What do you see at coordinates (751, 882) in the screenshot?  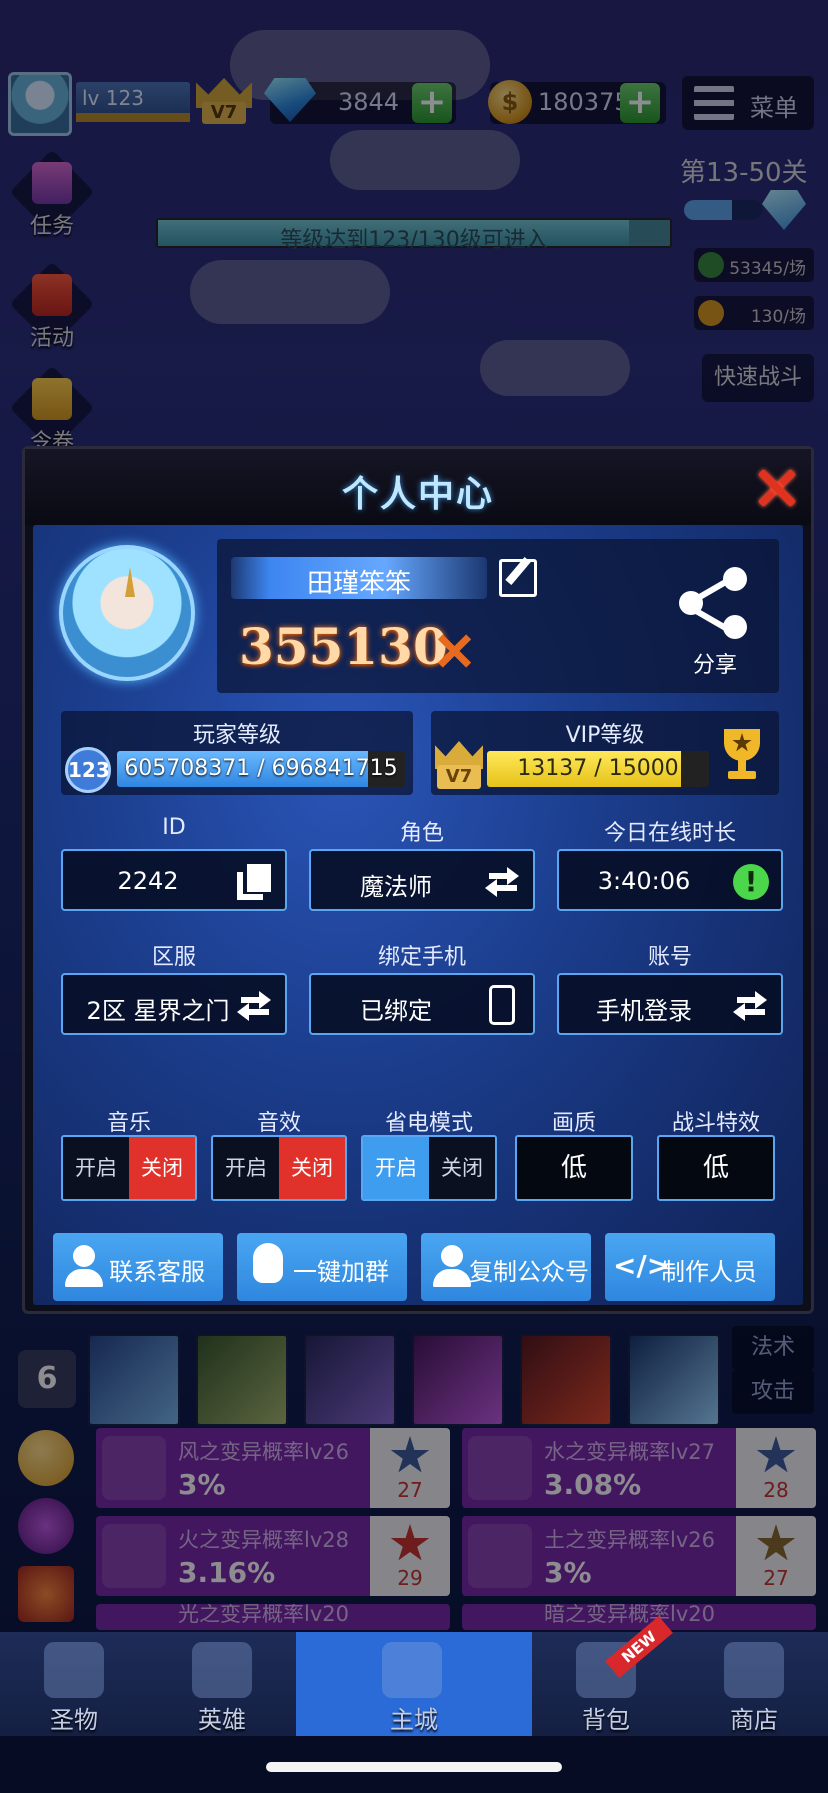 I see `alert-icon: !` at bounding box center [751, 882].